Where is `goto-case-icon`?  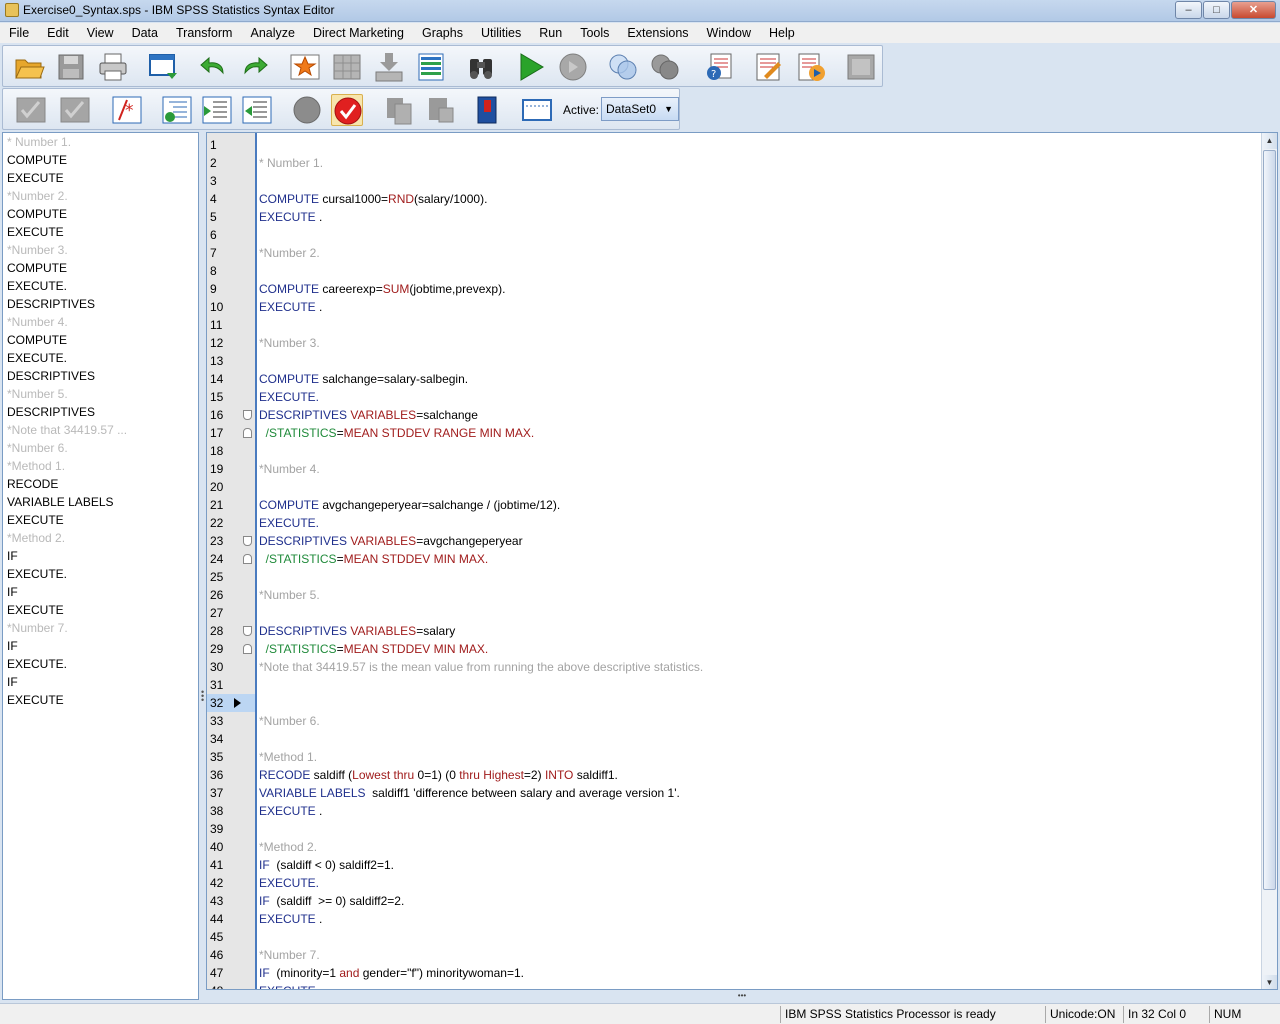
goto-case-icon is located at coordinates (305, 67).